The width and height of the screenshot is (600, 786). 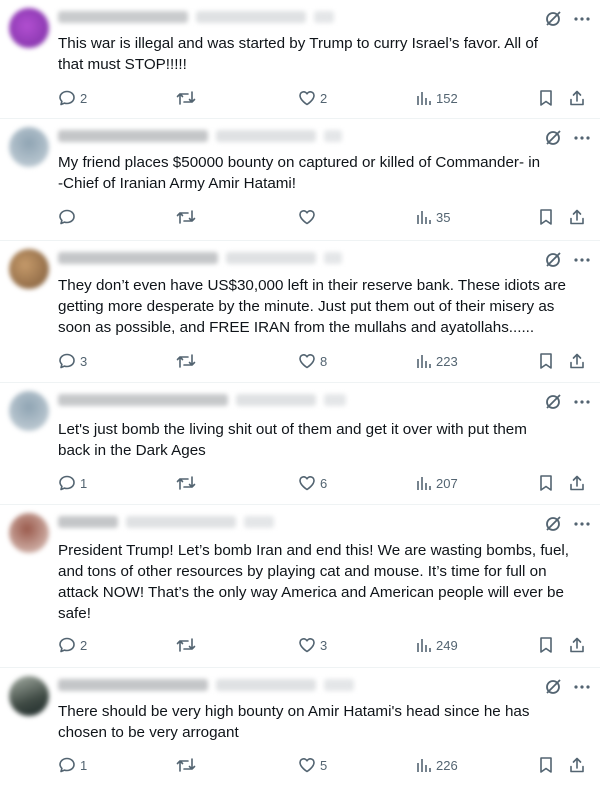 I want to click on reply-count: 2, so click(x=84, y=98).